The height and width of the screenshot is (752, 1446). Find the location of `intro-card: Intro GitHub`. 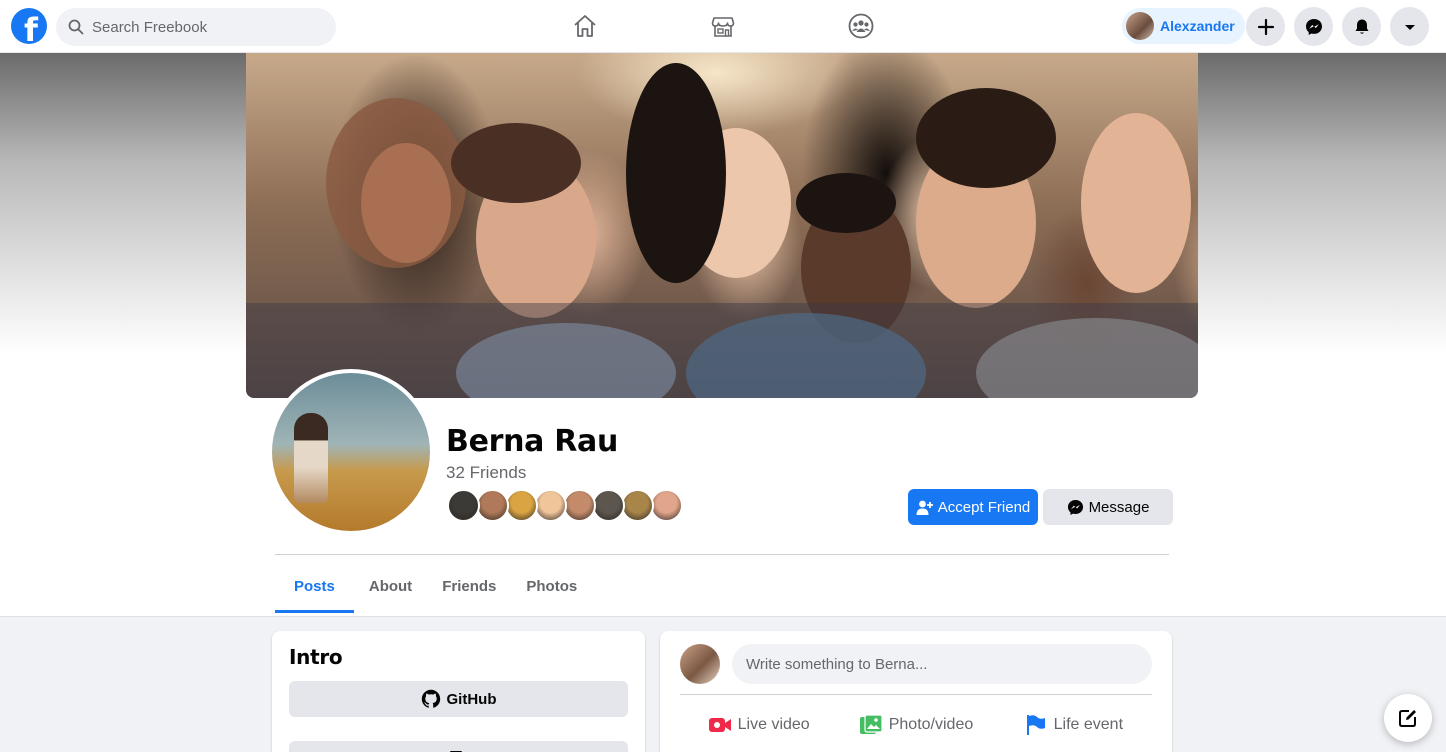

intro-card: Intro GitHub is located at coordinates (458, 691).